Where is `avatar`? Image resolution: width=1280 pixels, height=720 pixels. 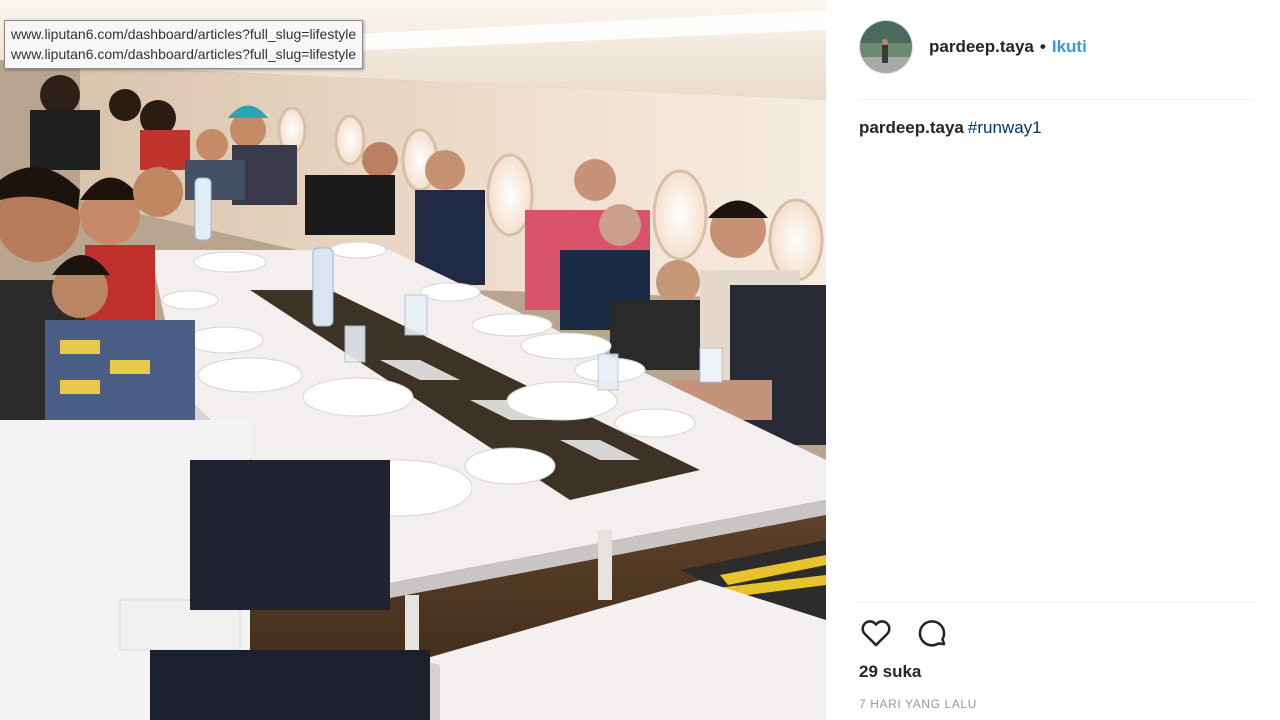
avatar is located at coordinates (886, 47).